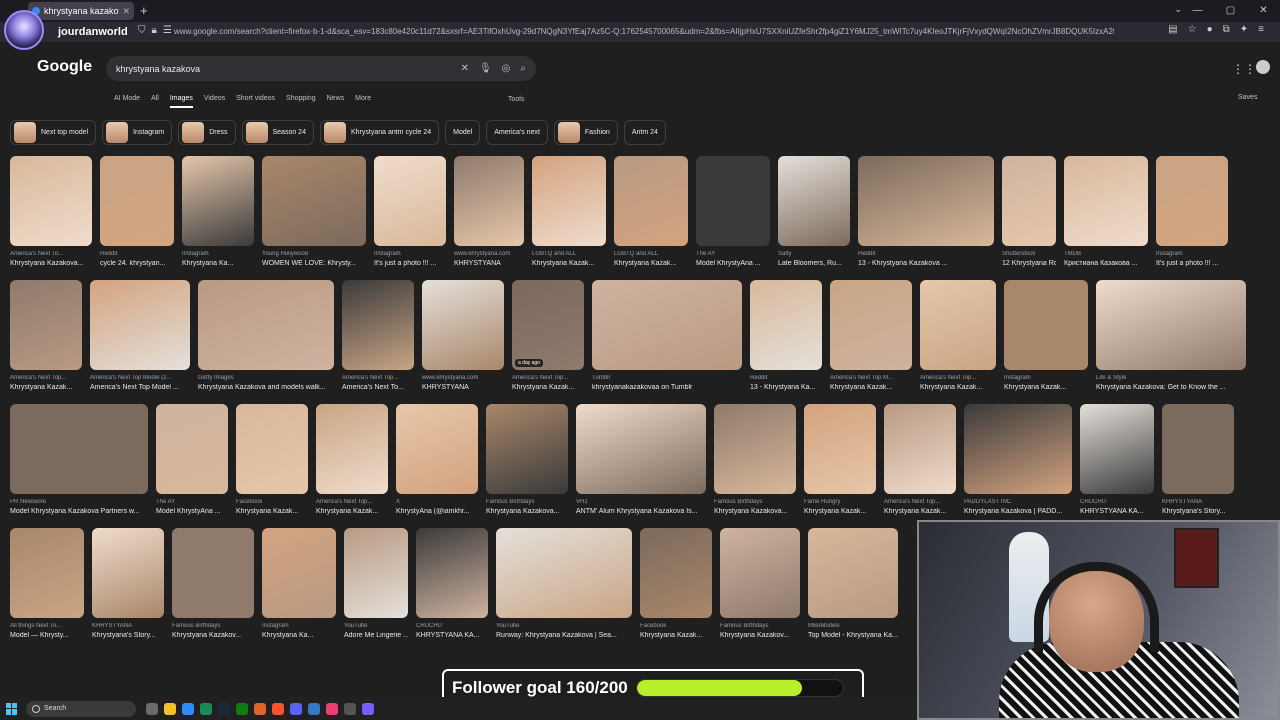 This screenshot has height=720, width=1280. What do you see at coordinates (651, 254) in the screenshot?
I see `result-source: LGBTQ and ALL` at bounding box center [651, 254].